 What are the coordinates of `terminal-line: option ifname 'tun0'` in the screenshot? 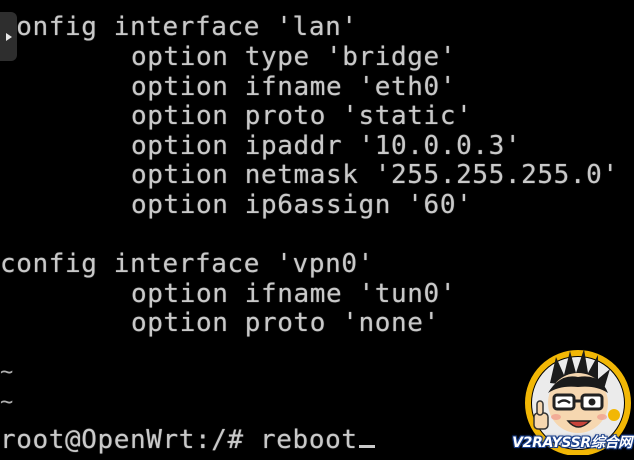 It's located at (294, 294).